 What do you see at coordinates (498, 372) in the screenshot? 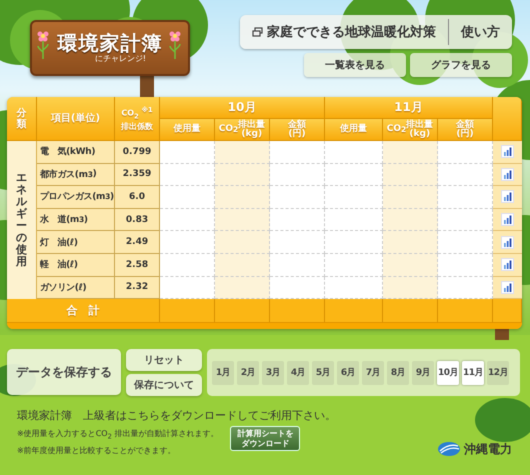
I see `month-button: 12月` at bounding box center [498, 372].